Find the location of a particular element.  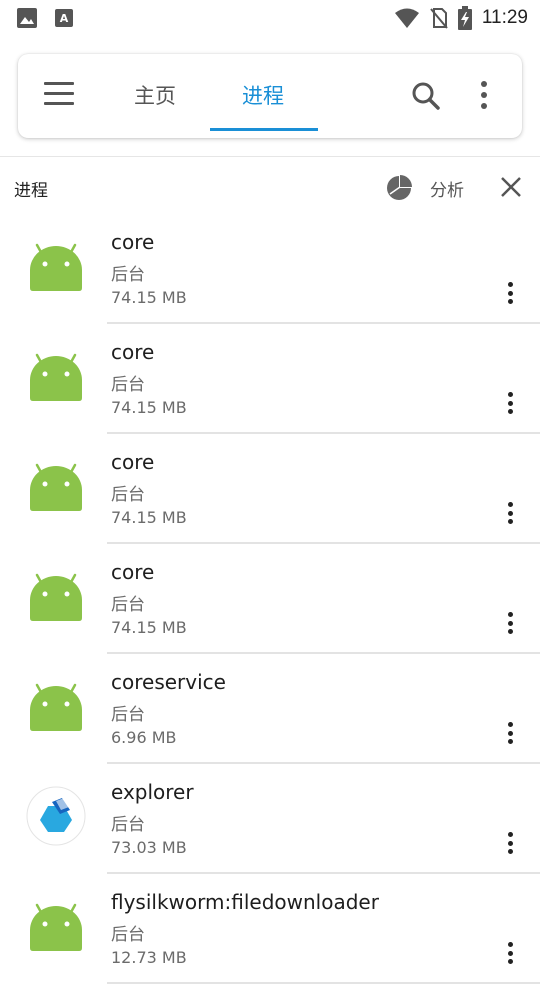

process-name: coreservice is located at coordinates (168, 682).